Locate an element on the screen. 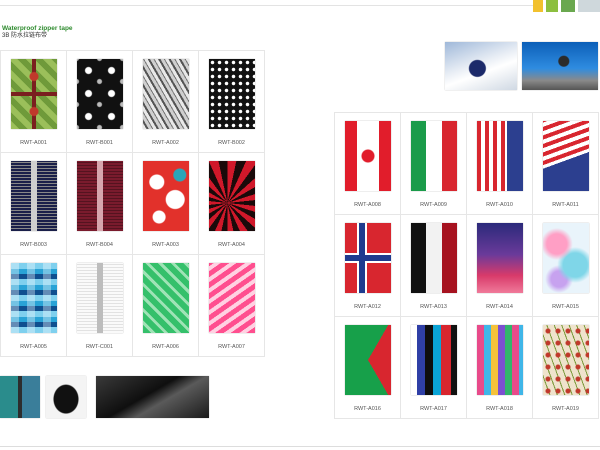 The image size is (600, 450). swatch-cell: RWT-A008 is located at coordinates (368, 164).